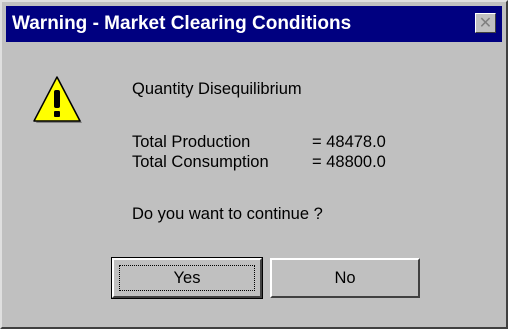  Describe the element at coordinates (182, 23) in the screenshot. I see `window-title: Warning - Market Clearing Conditions` at that location.